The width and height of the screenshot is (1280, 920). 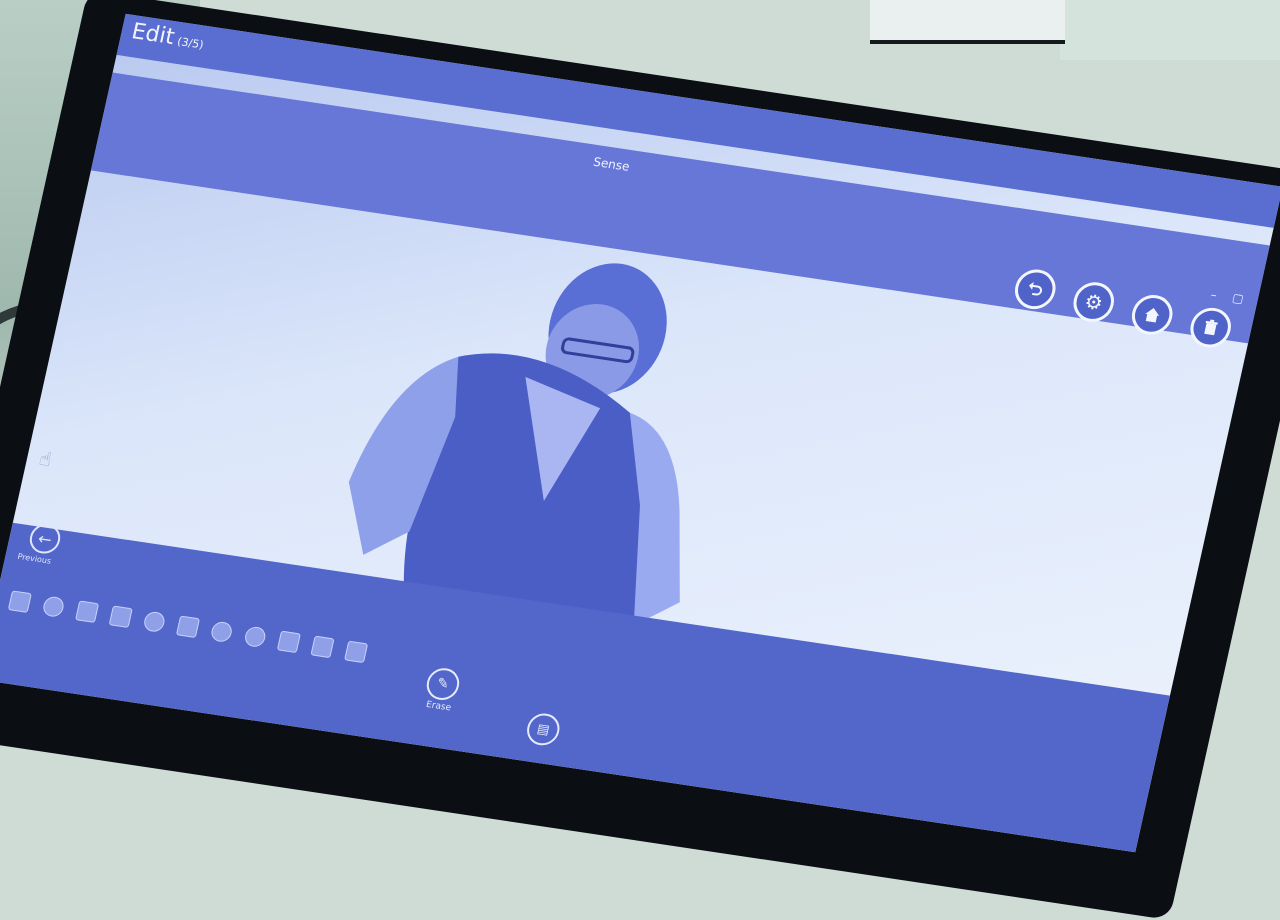 What do you see at coordinates (1170, 30) in the screenshot?
I see `background-top-right` at bounding box center [1170, 30].